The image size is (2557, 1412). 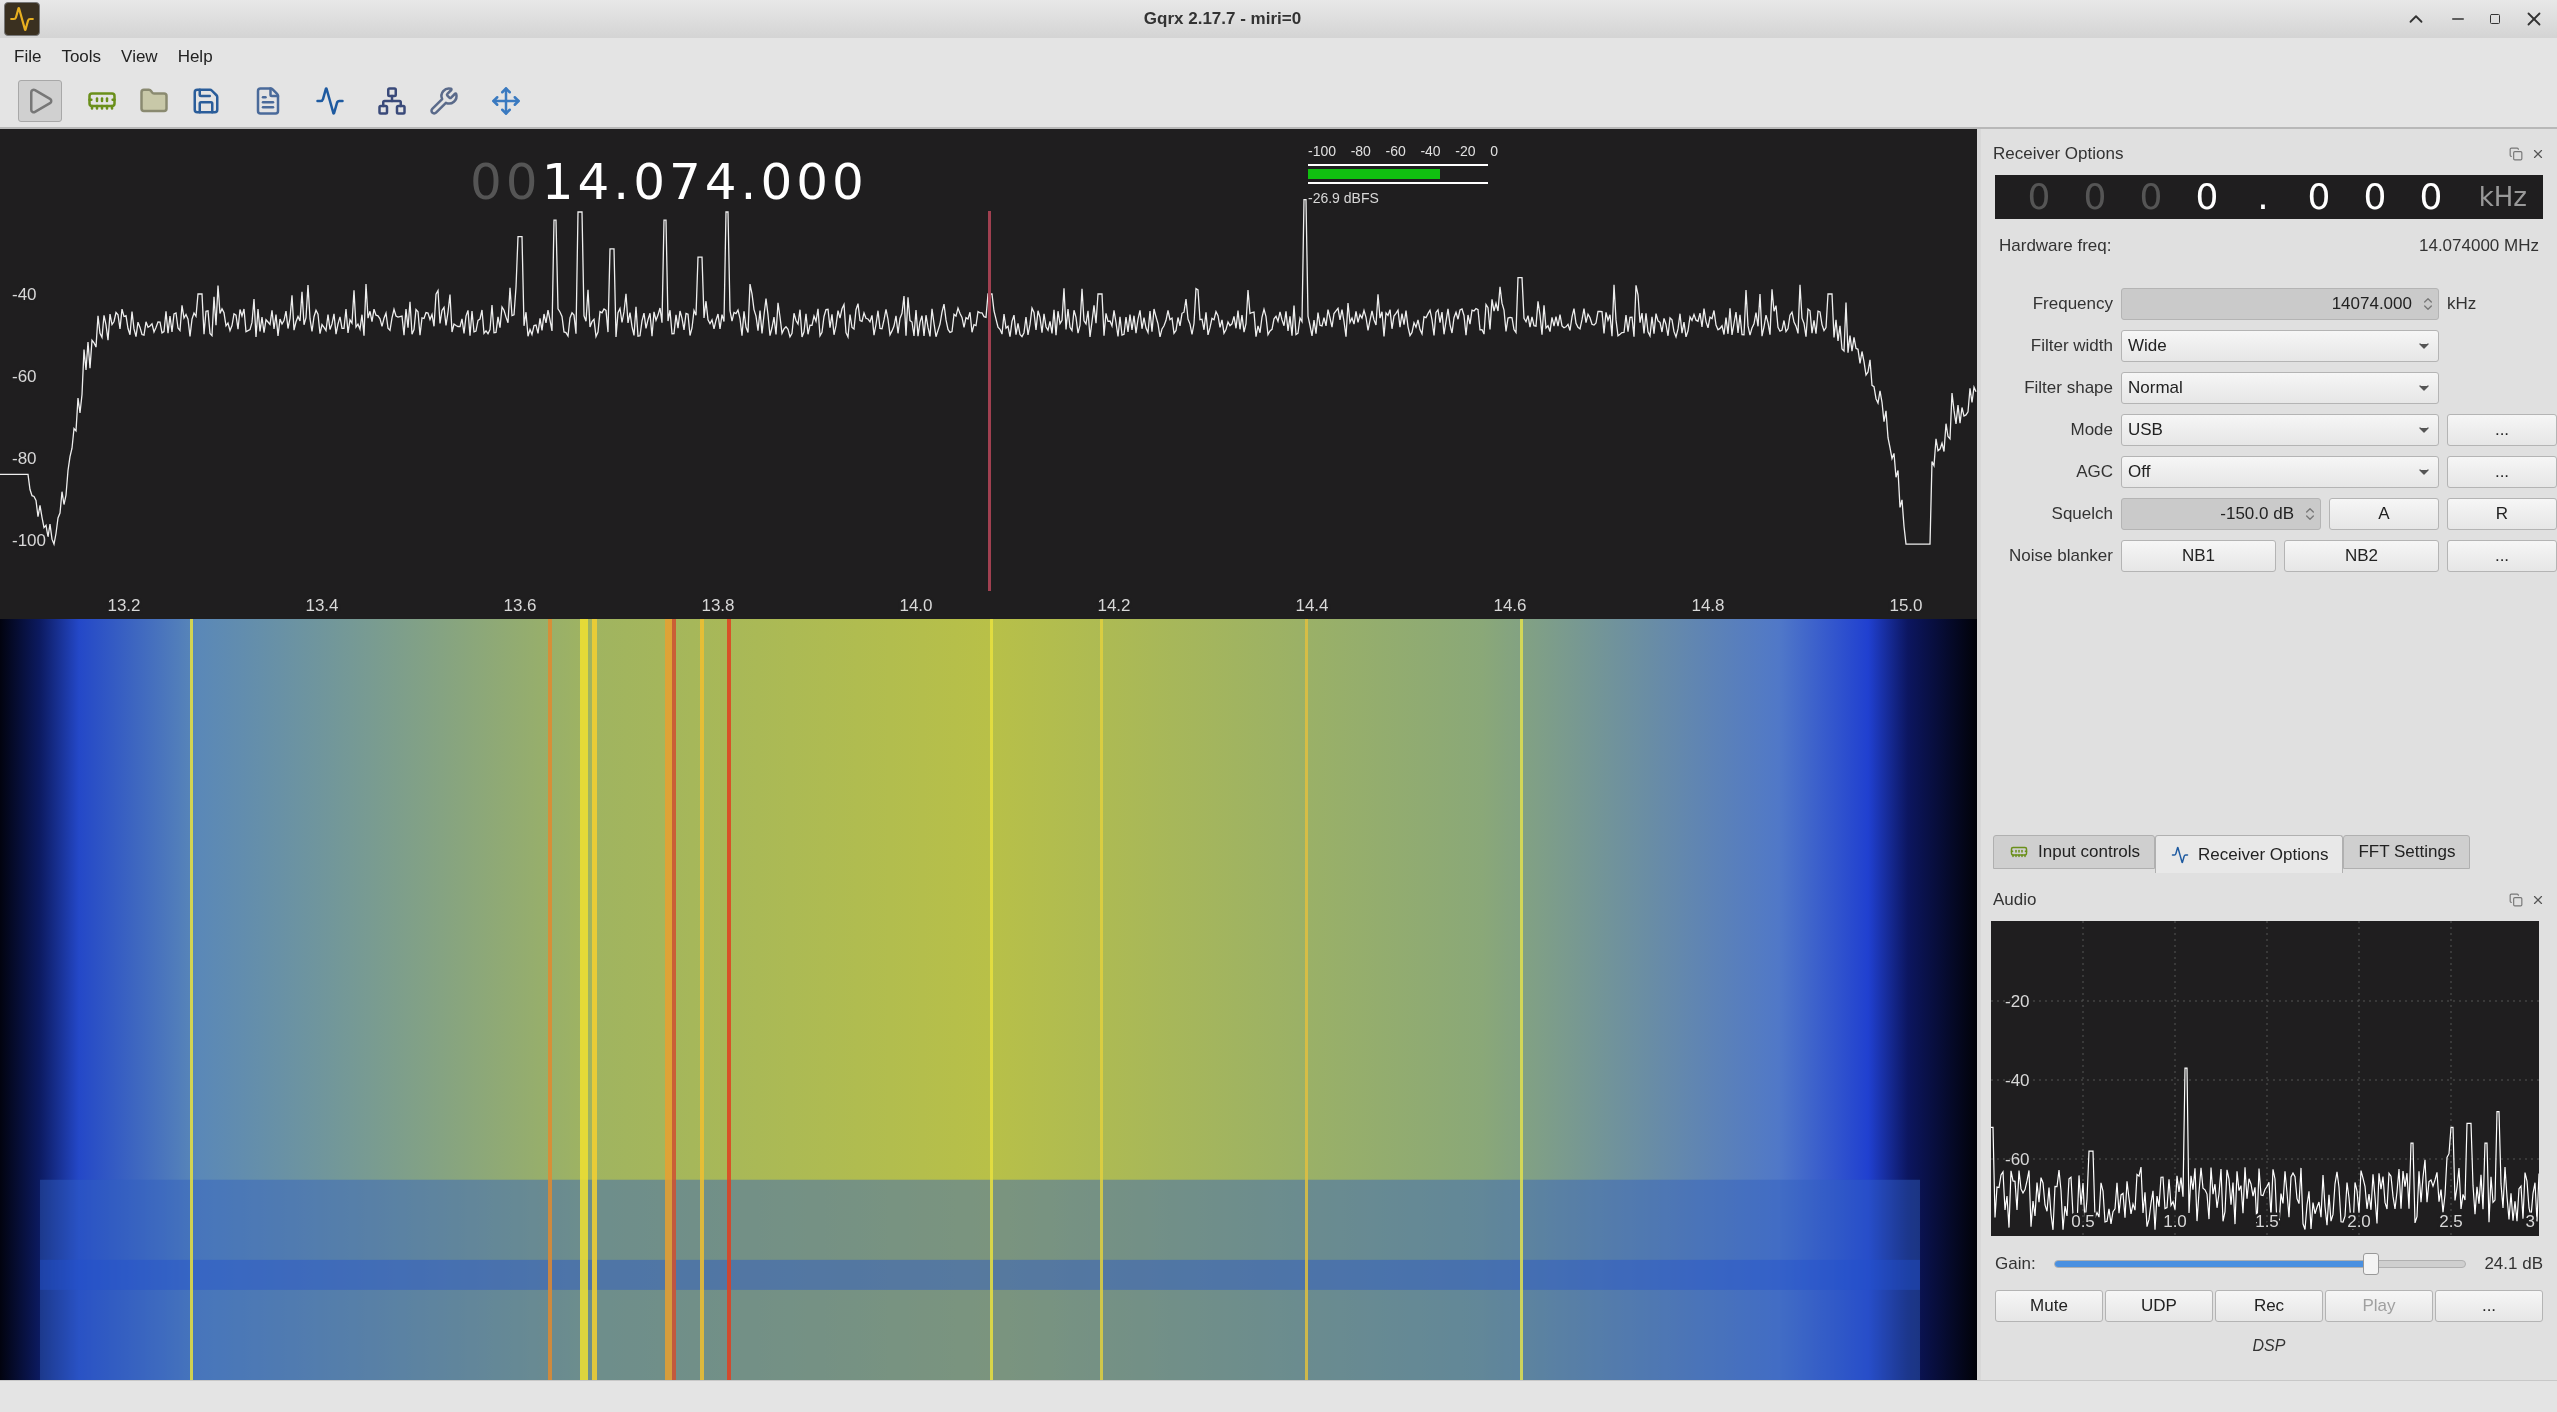 What do you see at coordinates (139, 56) in the screenshot?
I see `menu-item: View` at bounding box center [139, 56].